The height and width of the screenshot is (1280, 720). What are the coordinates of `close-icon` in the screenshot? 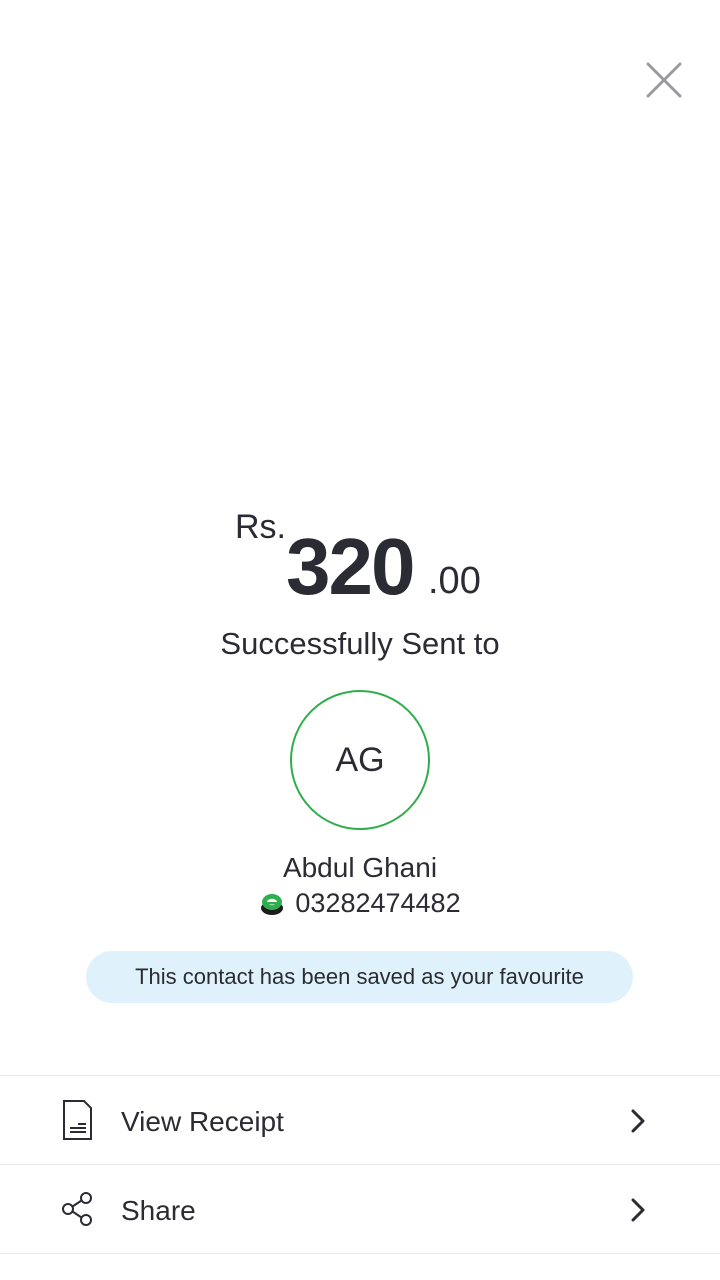 It's located at (664, 80).